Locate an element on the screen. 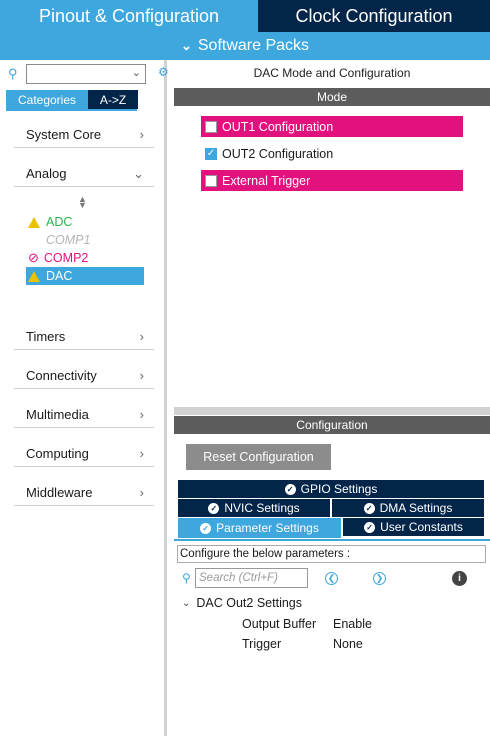  tab-label: DMA Settings is located at coordinates (416, 508).